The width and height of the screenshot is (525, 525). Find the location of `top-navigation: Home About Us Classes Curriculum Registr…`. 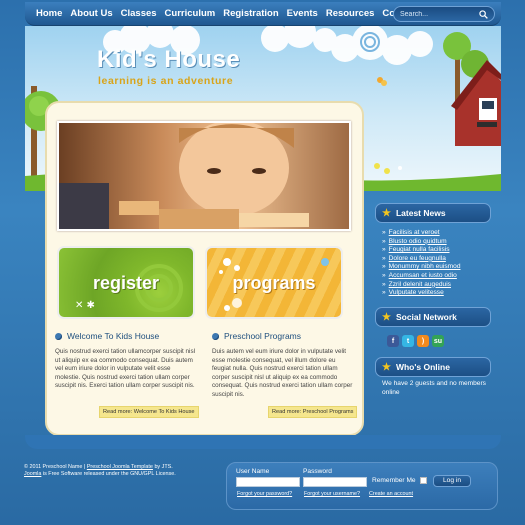

top-navigation: Home About Us Classes Curriculum Registr… is located at coordinates (263, 14).